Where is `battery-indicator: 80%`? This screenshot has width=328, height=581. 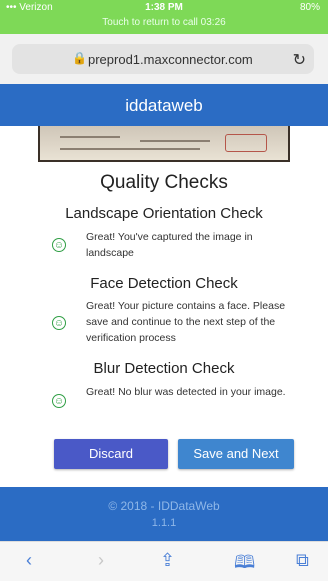 battery-indicator: 80% is located at coordinates (309, 7).